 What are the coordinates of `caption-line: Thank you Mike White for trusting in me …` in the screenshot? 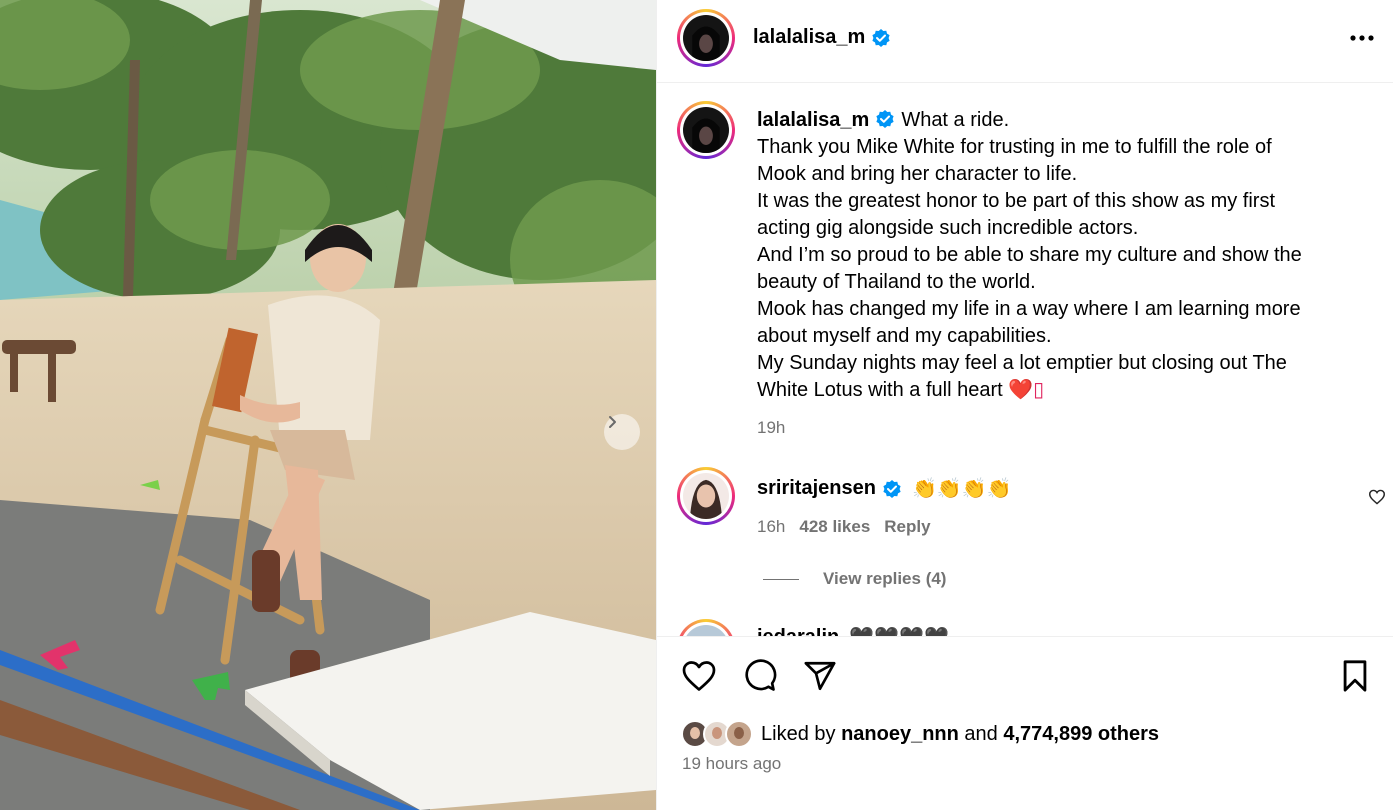 It's located at (1014, 147).